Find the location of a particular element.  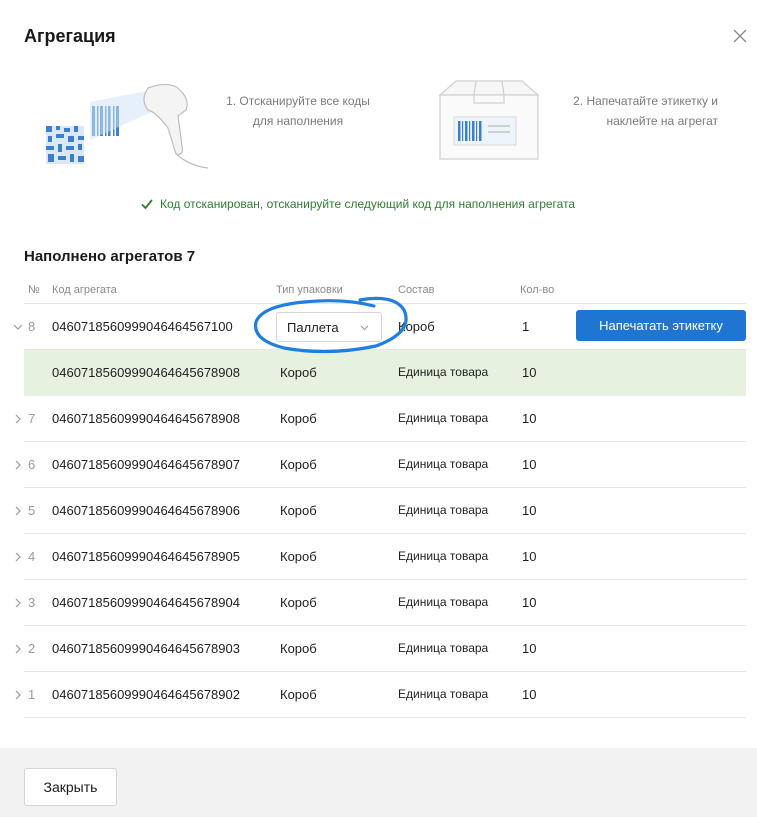

row-number: 4 is located at coordinates (32, 556).